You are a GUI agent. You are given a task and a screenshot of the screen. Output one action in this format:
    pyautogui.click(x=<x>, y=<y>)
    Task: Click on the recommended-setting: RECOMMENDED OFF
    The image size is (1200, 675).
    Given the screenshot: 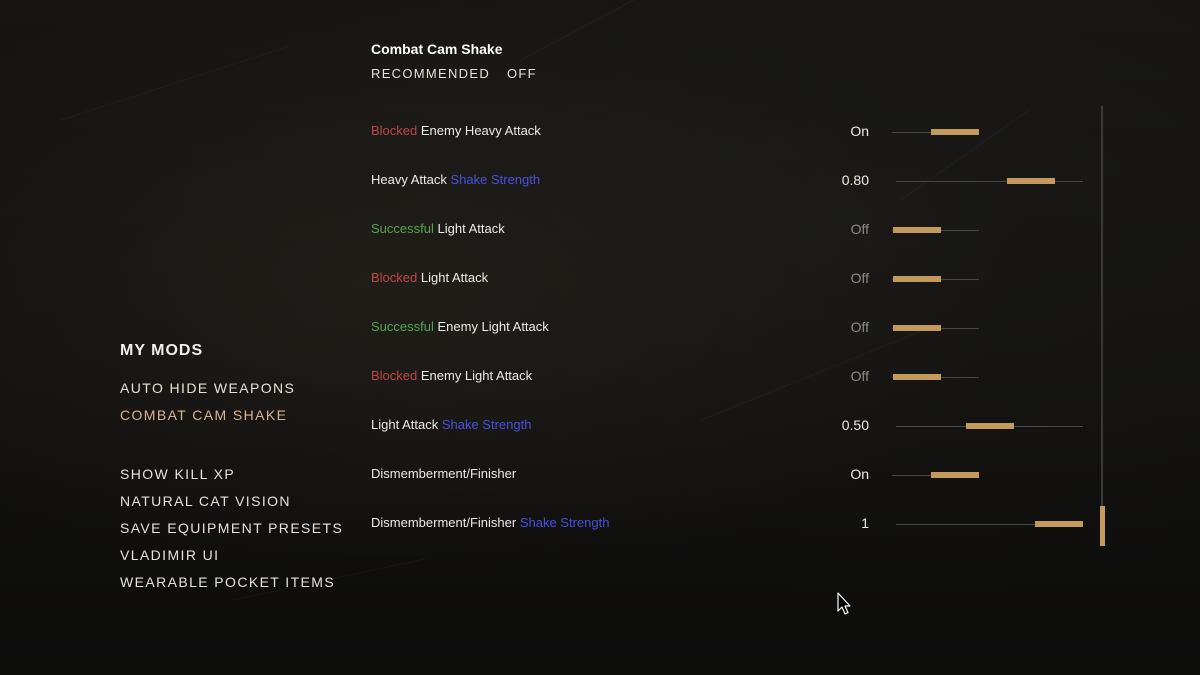 What is the action you would take?
    pyautogui.click(x=454, y=74)
    